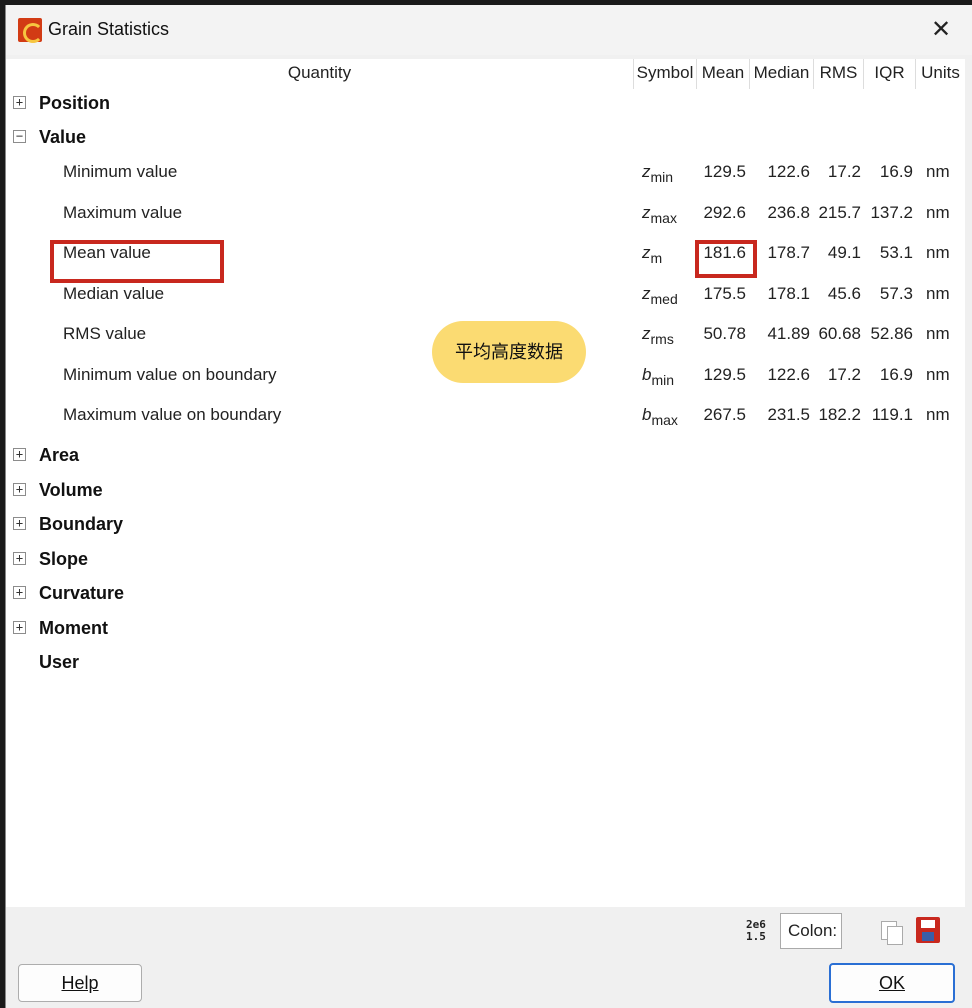 The height and width of the screenshot is (1008, 972). What do you see at coordinates (664, 420) in the screenshot?
I see `symbol-subscript: max` at bounding box center [664, 420].